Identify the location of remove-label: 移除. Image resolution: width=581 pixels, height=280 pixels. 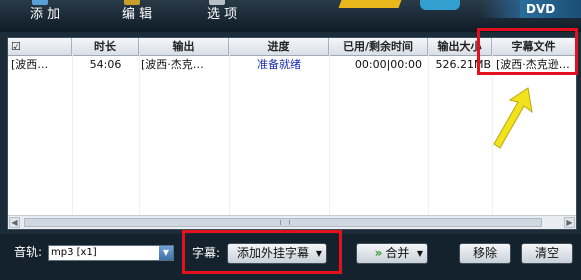
(484, 253).